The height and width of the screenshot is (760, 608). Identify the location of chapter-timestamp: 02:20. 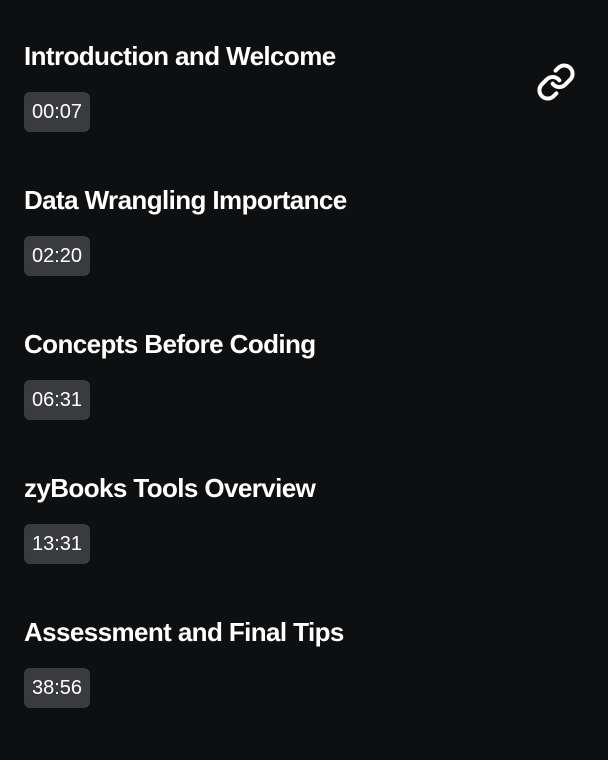
(57, 256).